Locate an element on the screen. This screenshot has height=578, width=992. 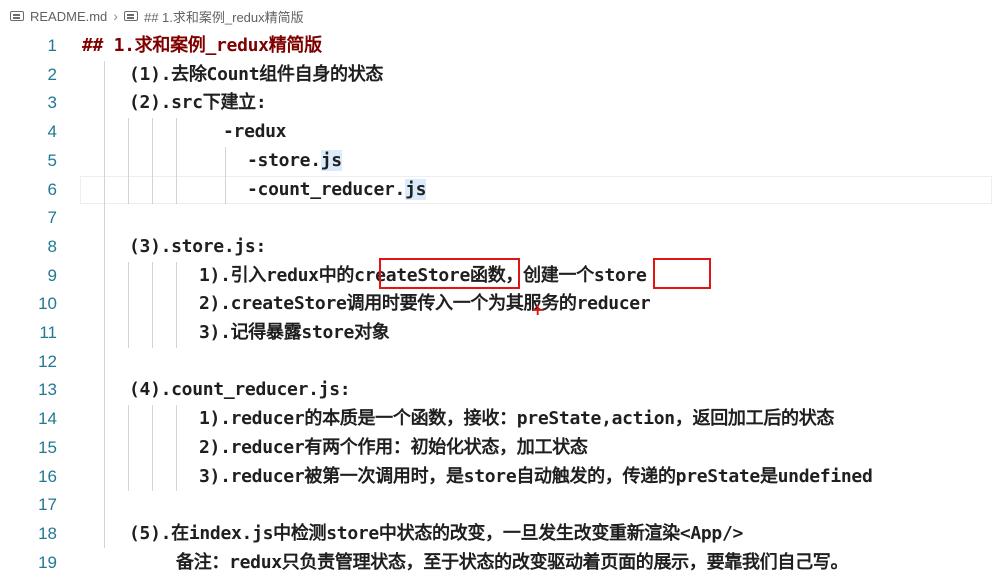
code-text: 2).createStore调用时要传入一个为其服务的reducer is located at coordinates (425, 304).